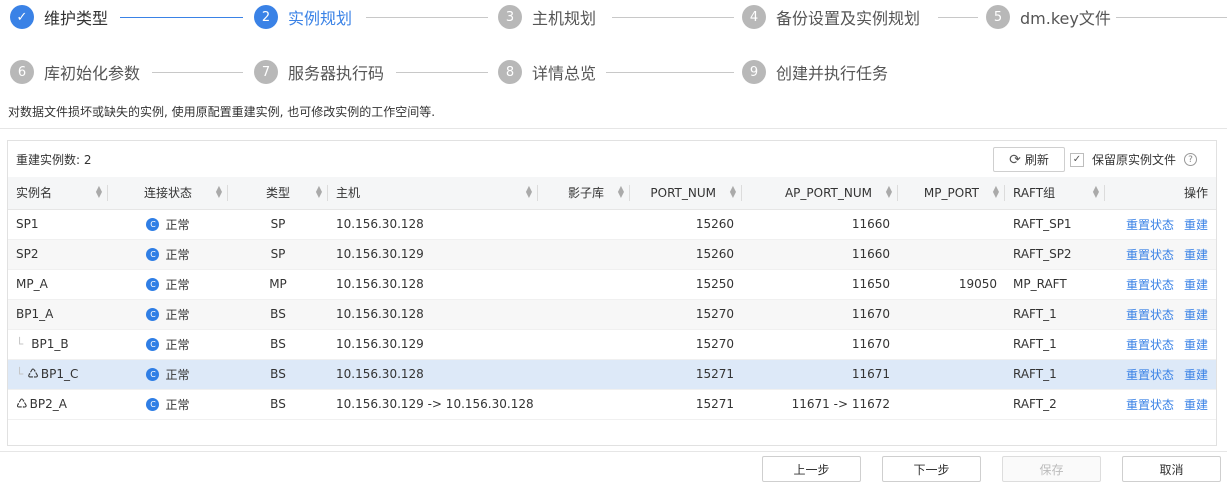  What do you see at coordinates (1055, 224) in the screenshot?
I see `instance-raft: RAFT_SP1` at bounding box center [1055, 224].